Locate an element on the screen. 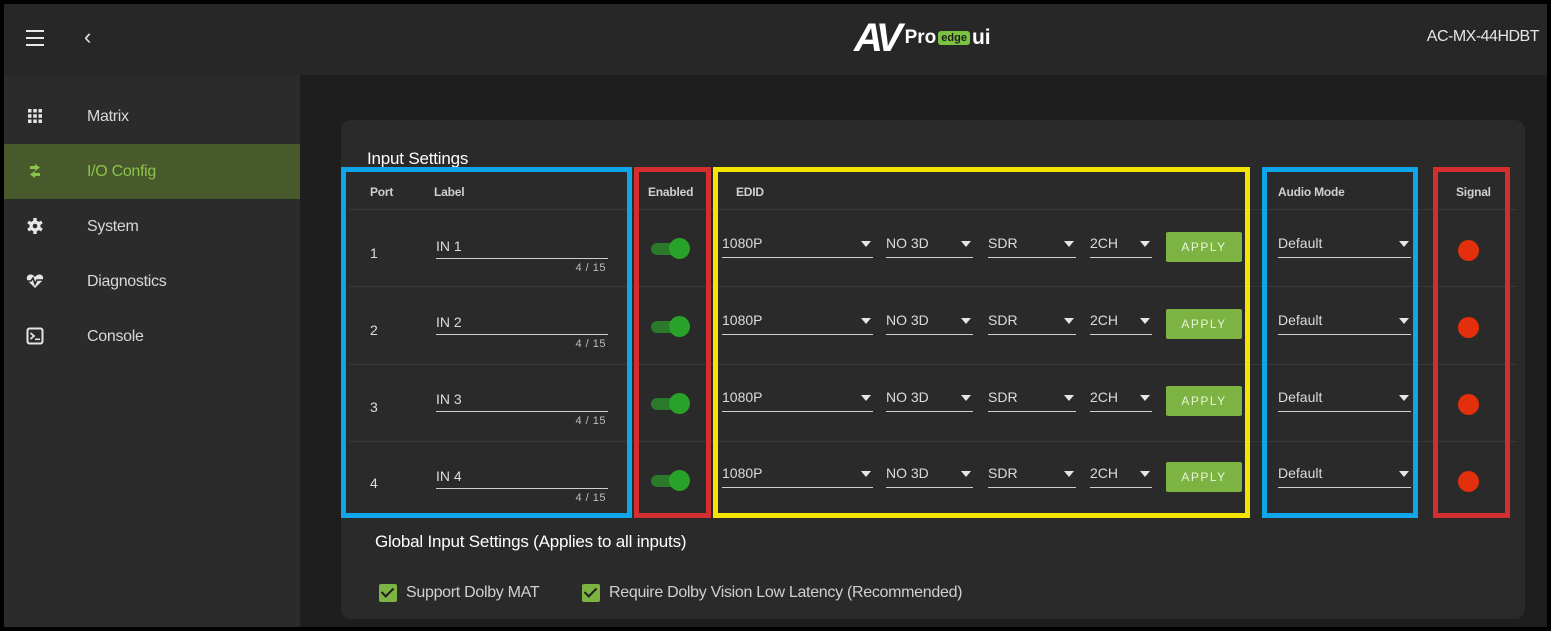 This screenshot has height=631, width=1551. sidebar-item-console: Console is located at coordinates (152, 336).